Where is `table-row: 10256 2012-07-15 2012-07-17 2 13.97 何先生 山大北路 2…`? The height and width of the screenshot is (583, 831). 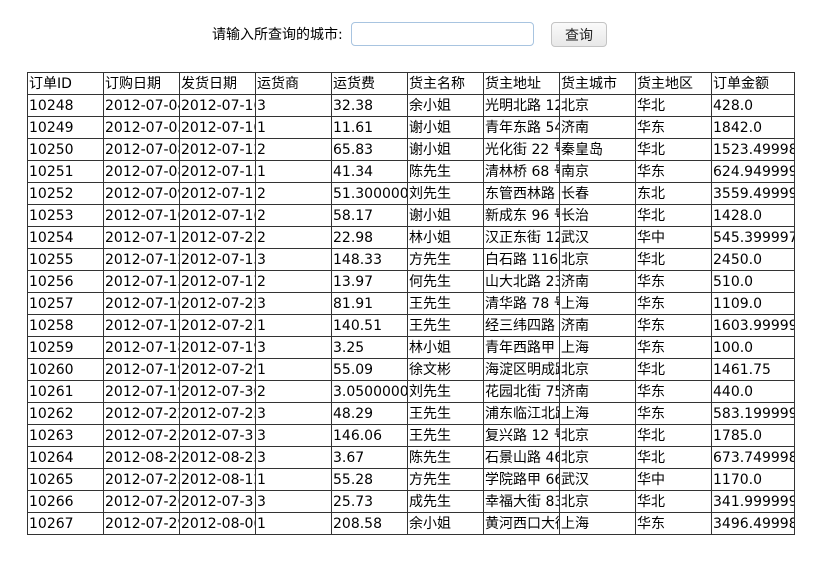
table-row: 10256 2012-07-15 2012-07-17 2 13.97 何先生 山大北路 2… is located at coordinates (411, 281).